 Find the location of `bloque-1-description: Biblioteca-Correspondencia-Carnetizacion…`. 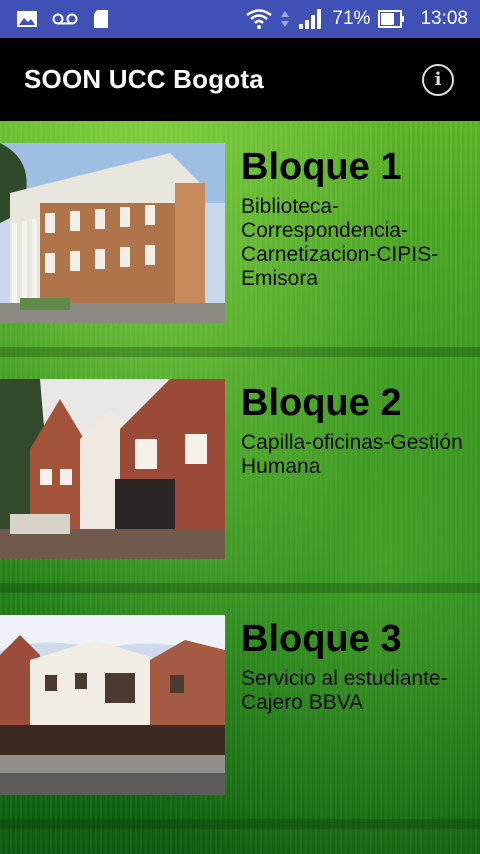

bloque-1-description: Biblioteca-Correspondencia-Carnetizacion… is located at coordinates (340, 242).